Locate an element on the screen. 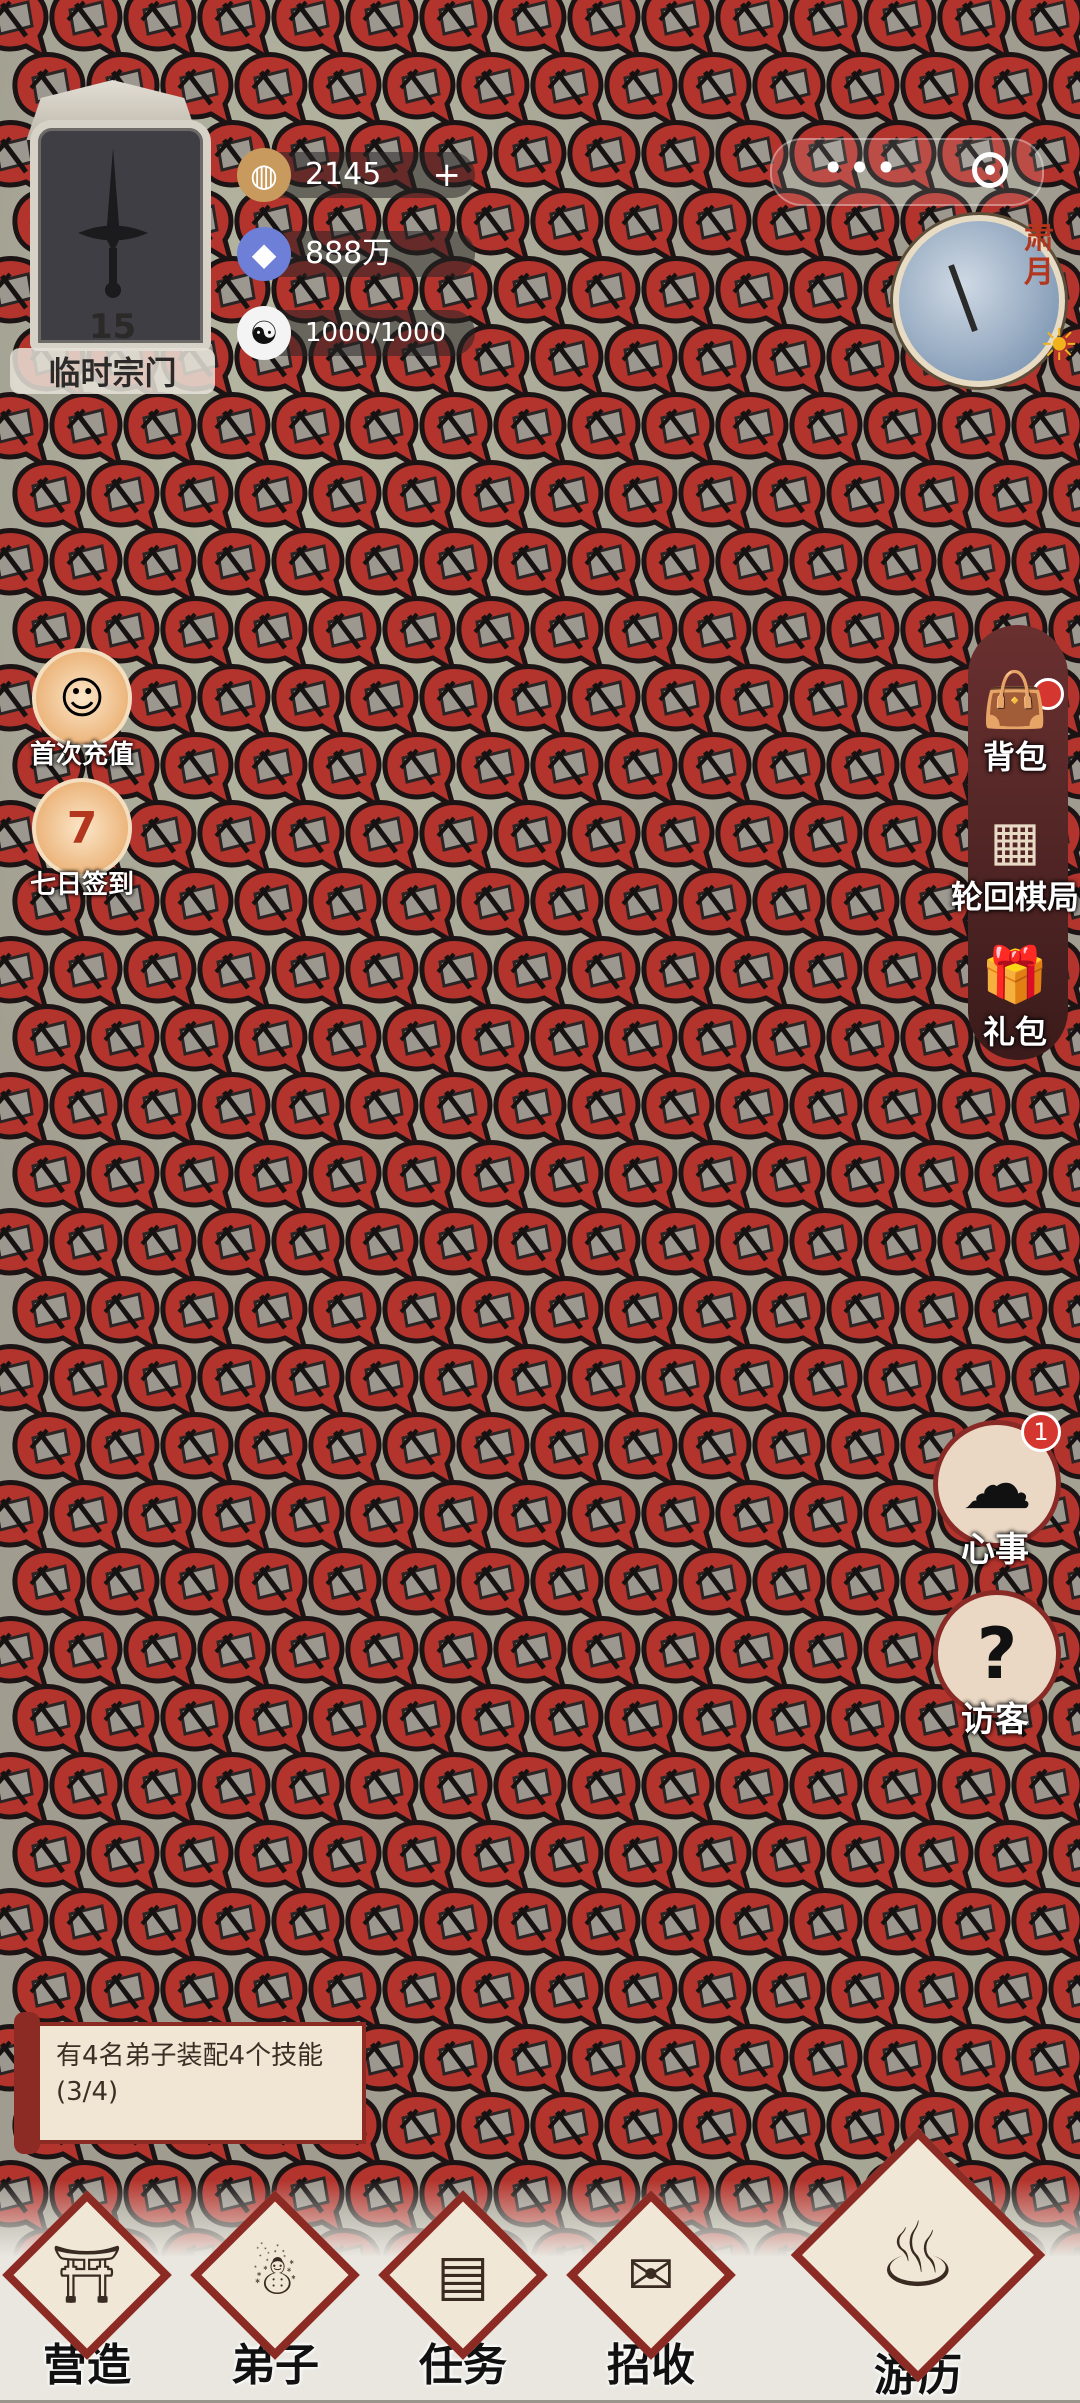 Image resolution: width=1080 pixels, height=2403 pixels. tab-build: ⛩ 营造 is located at coordinates (87, 2291).